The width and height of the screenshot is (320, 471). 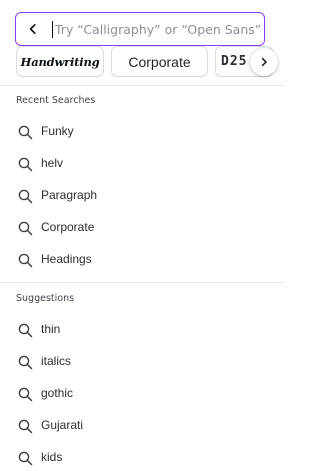 I want to click on back-button, so click(x=33, y=29).